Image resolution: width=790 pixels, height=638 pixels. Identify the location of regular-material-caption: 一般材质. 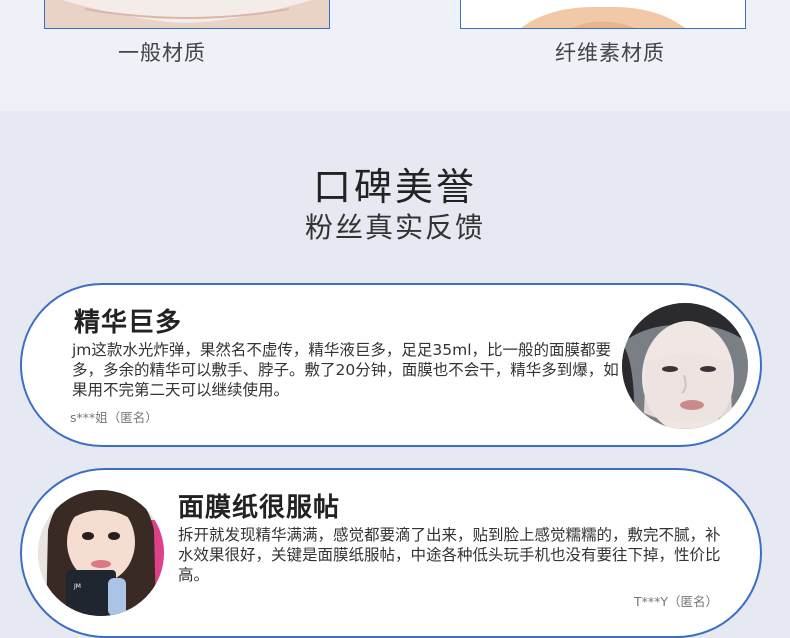
(162, 53).